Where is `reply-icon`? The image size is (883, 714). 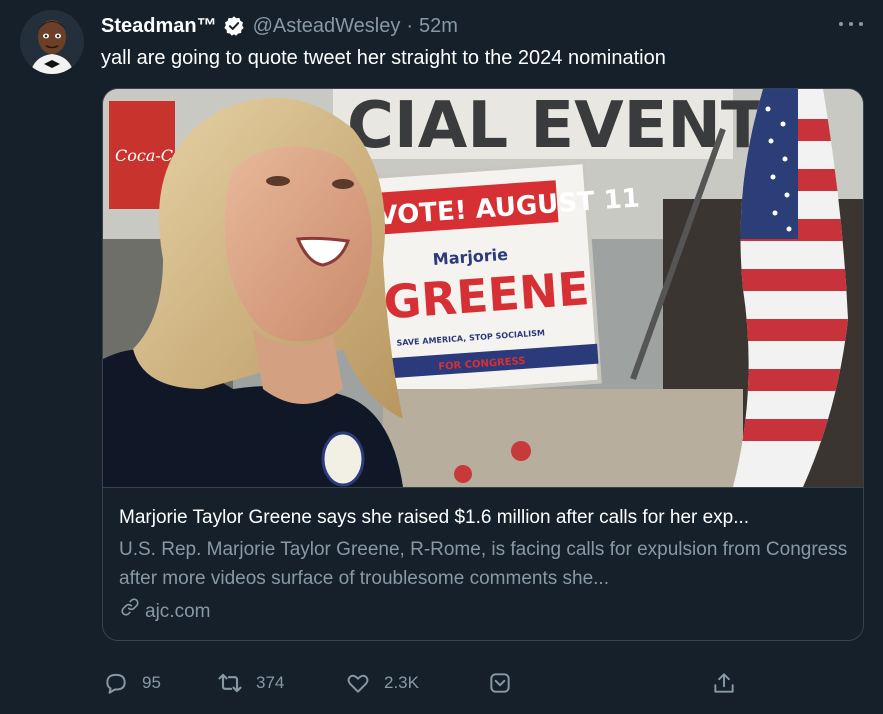
reply-icon is located at coordinates (116, 683).